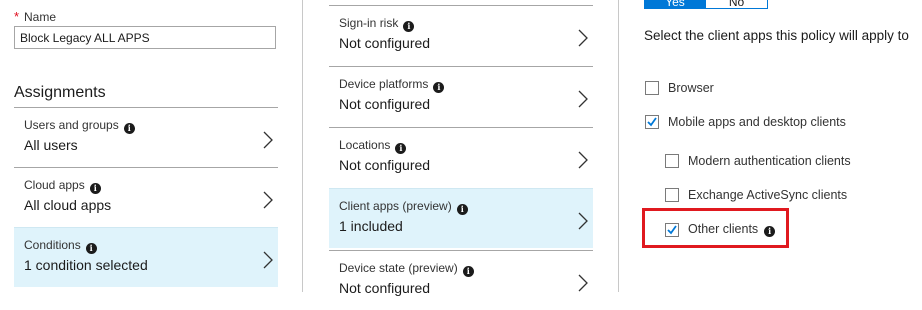 This screenshot has height=310, width=922. What do you see at coordinates (672, 195) in the screenshot?
I see `exchange-activesync-checkbox` at bounding box center [672, 195].